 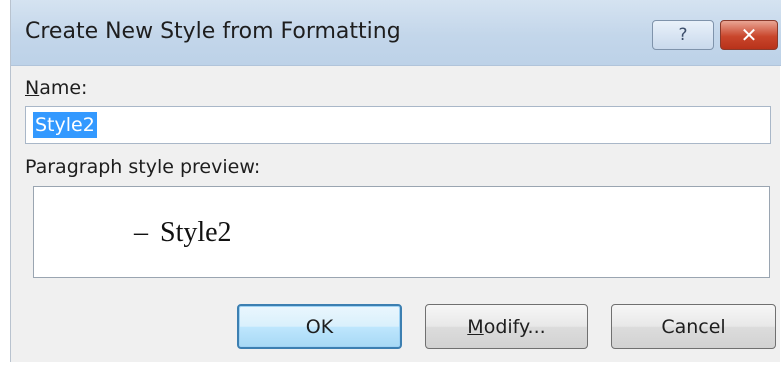 I want to click on ok-button-label: OK, so click(x=319, y=326).